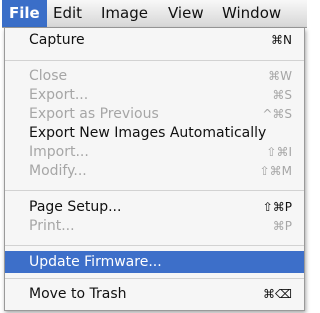 The height and width of the screenshot is (313, 320). Describe the element at coordinates (124, 13) in the screenshot. I see `menu-image: Image` at that location.